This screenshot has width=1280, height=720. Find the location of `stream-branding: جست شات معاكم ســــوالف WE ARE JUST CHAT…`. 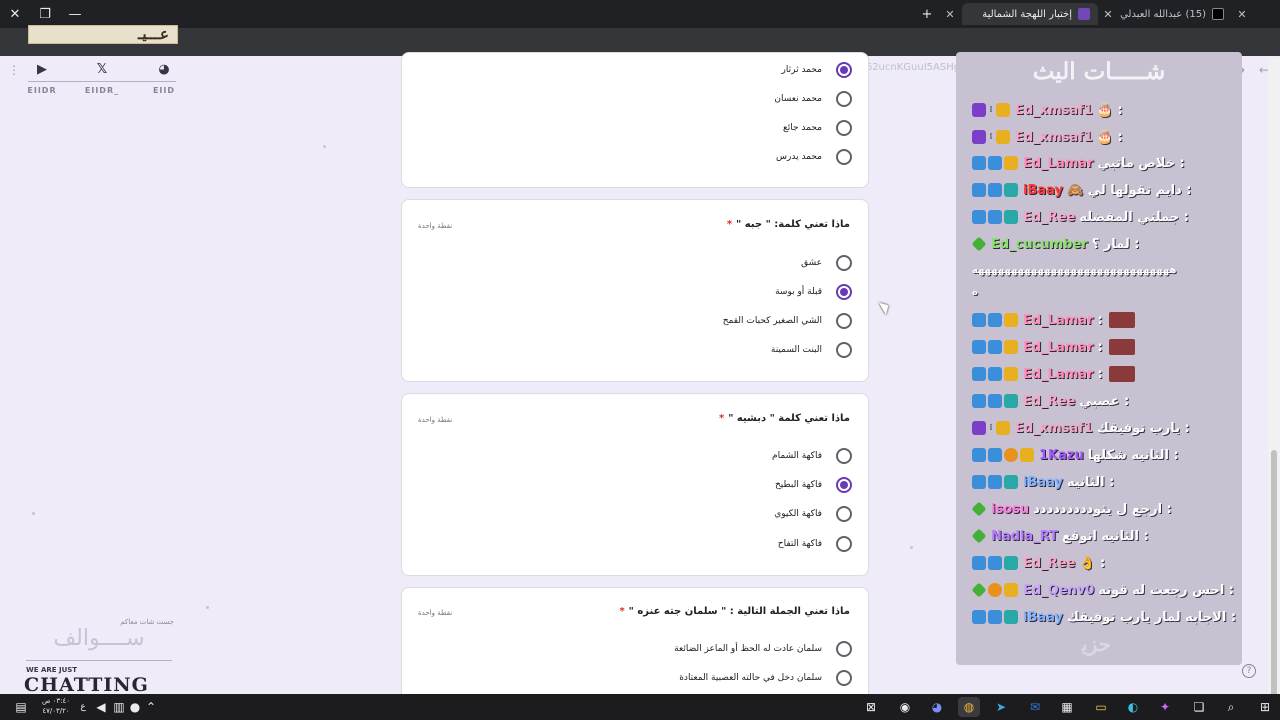

stream-branding: جست شات معاكم ســــوالف WE ARE JUST CHAT… is located at coordinates (104, 655).